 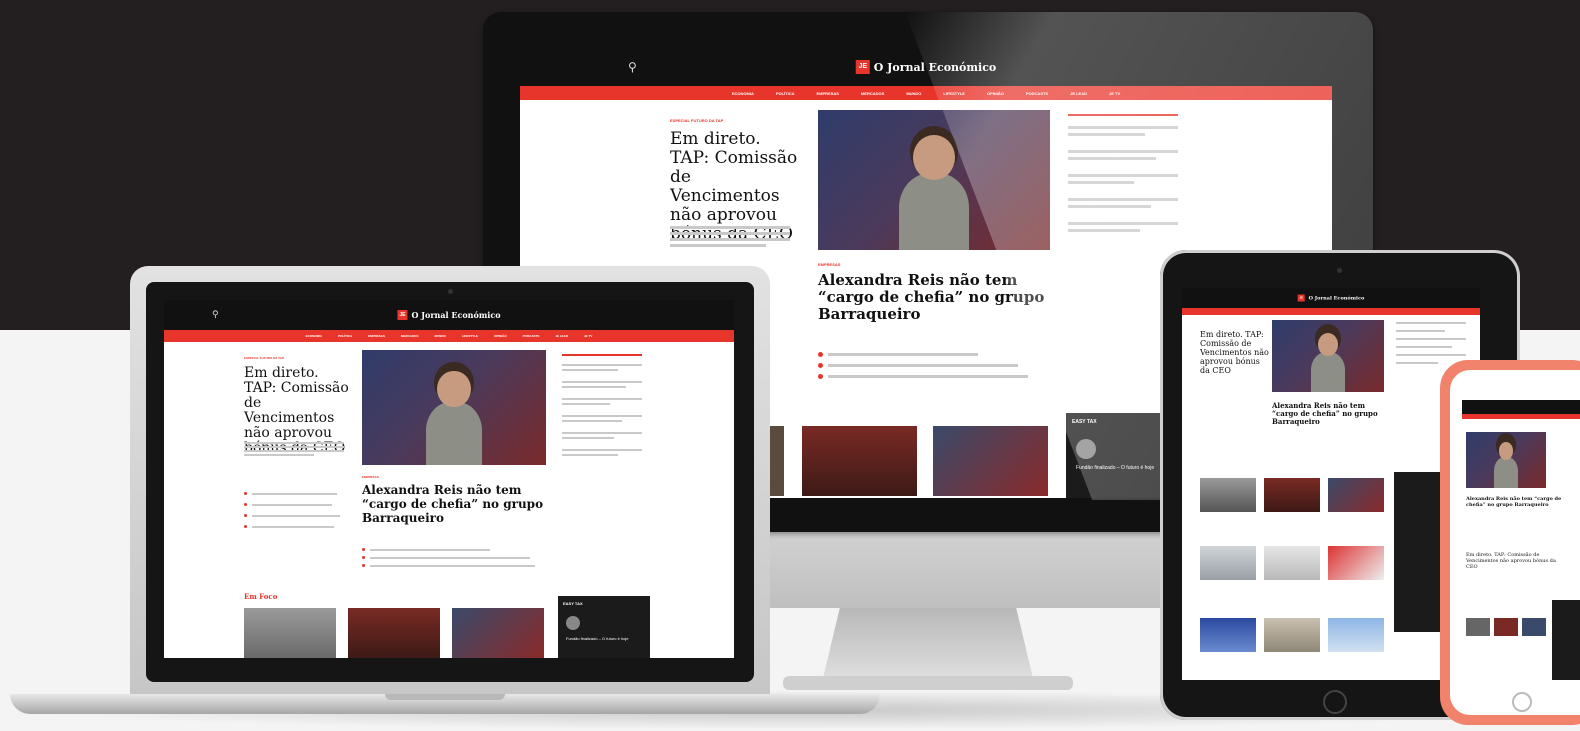 I want to click on laptop-camera, so click(x=450, y=291).